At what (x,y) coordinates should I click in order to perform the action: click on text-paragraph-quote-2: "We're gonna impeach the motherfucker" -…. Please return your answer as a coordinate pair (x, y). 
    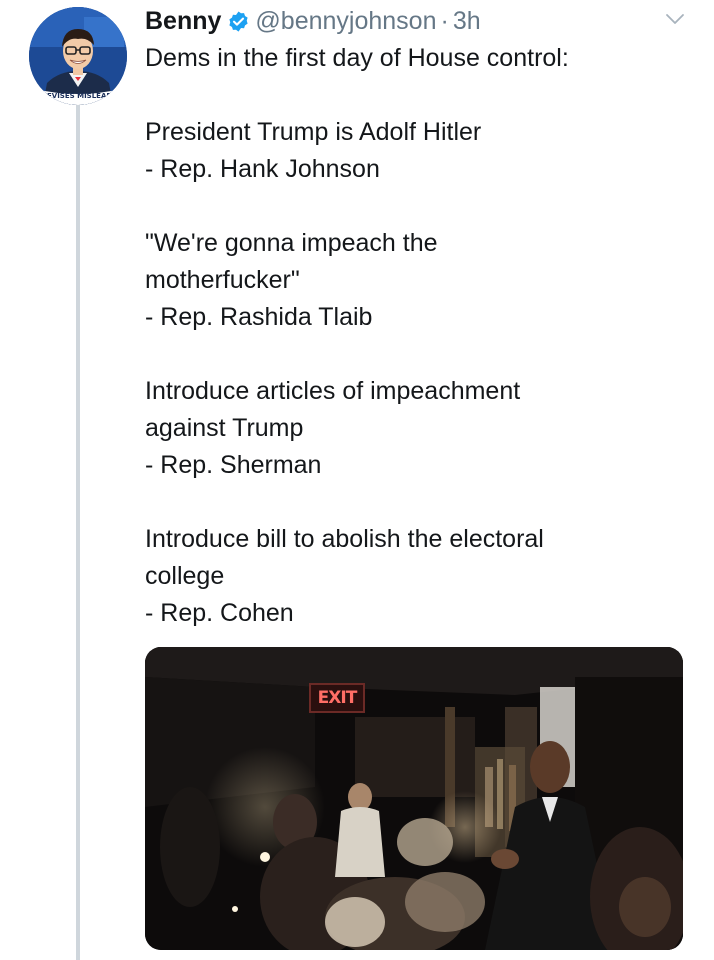
    Looking at the image, I should click on (425, 280).